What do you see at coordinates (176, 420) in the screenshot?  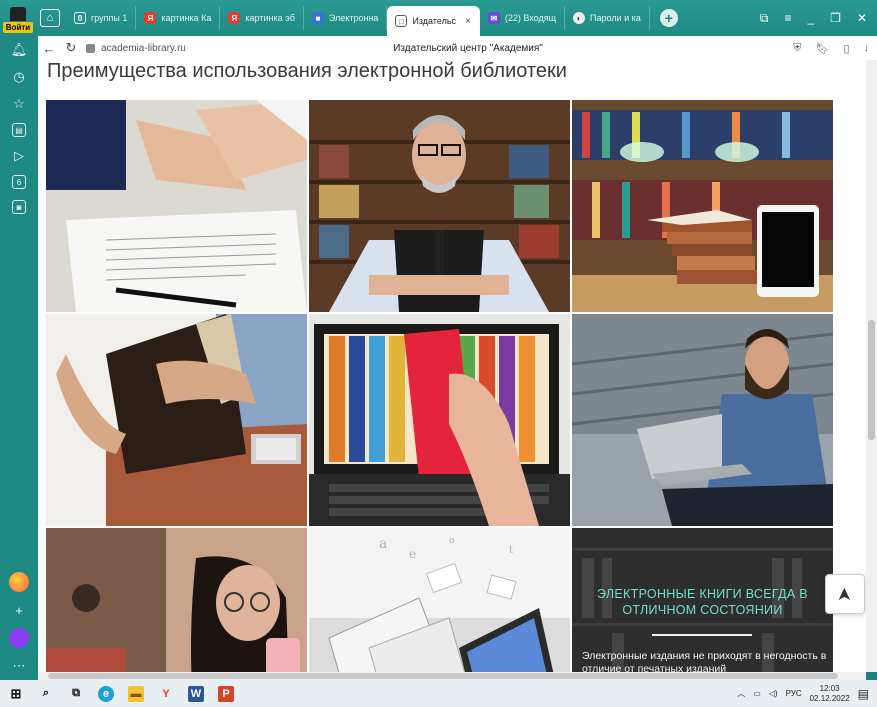 I see `book-in-pocket-image` at bounding box center [176, 420].